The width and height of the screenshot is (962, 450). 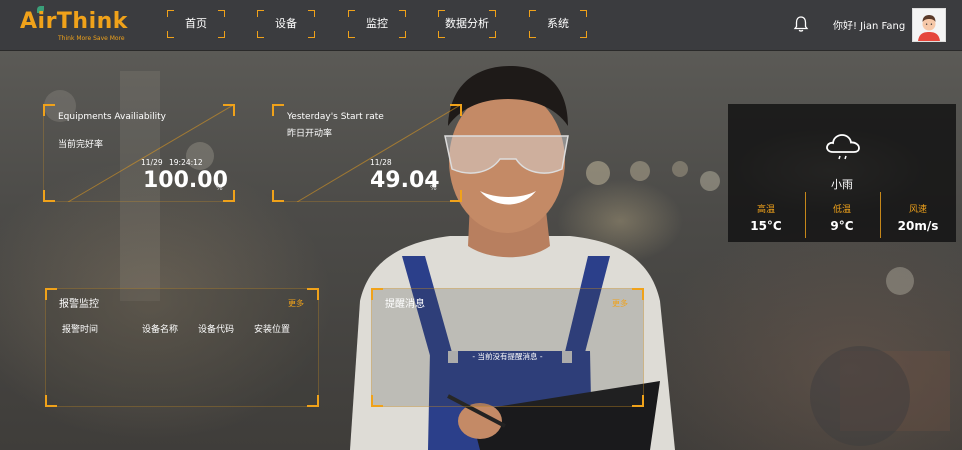 I want to click on weather-widget: 小雨 高温 15°C 低温 9°C 风速 20m/s, so click(x=842, y=173).